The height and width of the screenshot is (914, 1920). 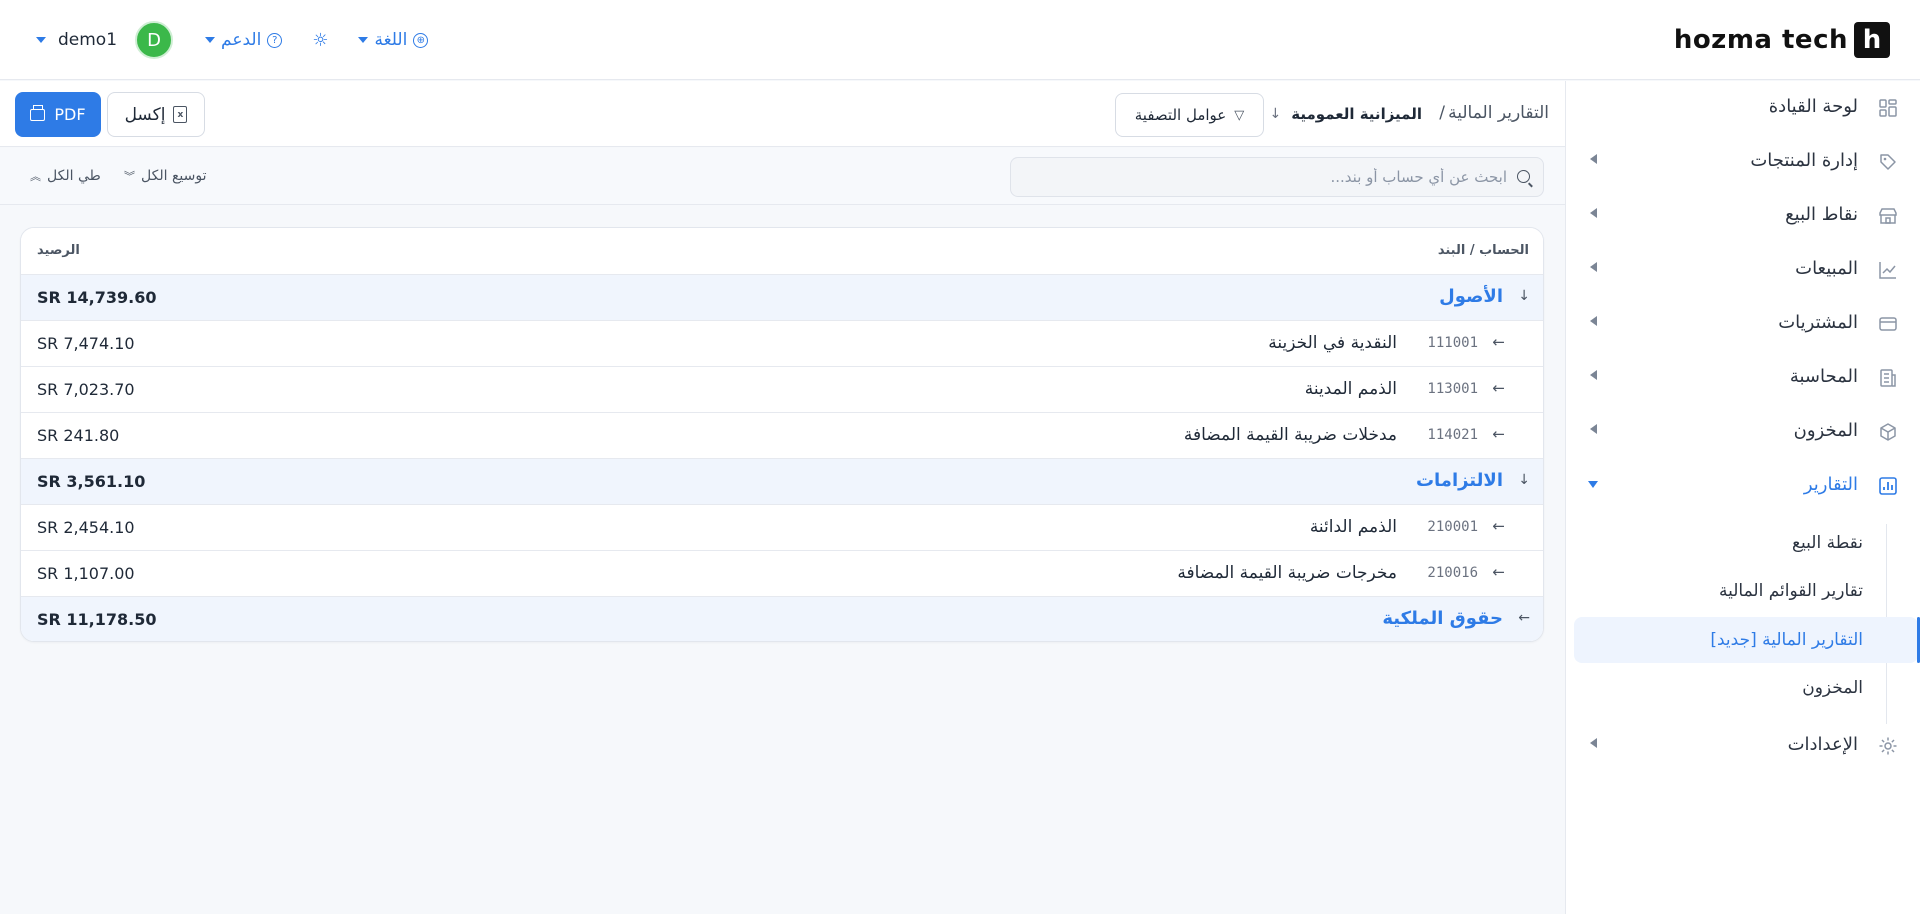 I want to click on table-row: ← 113001 الذمم المدينة SR 7,023.70, so click(x=782, y=390).